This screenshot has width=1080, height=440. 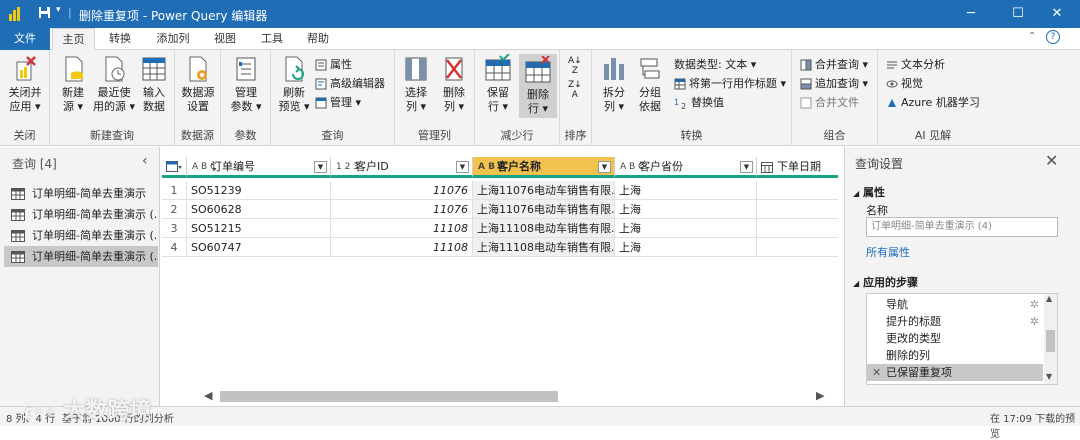 What do you see at coordinates (174, 190) in the screenshot?
I see `row-number: 1` at bounding box center [174, 190].